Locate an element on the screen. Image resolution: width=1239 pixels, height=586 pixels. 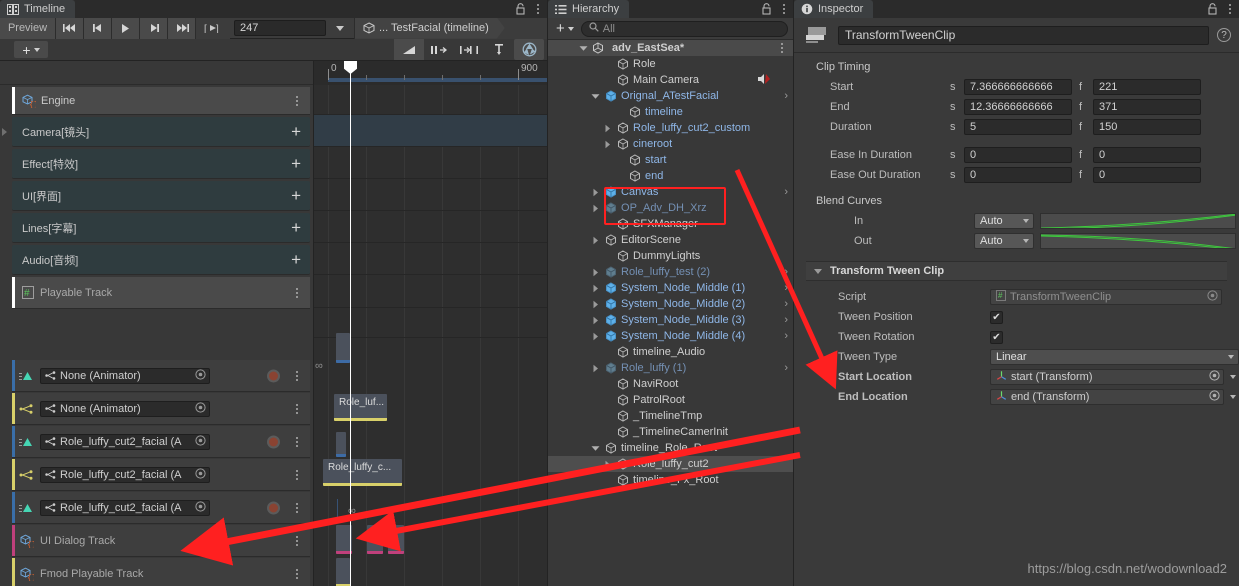
next-frame-button is located at coordinates (154, 28).